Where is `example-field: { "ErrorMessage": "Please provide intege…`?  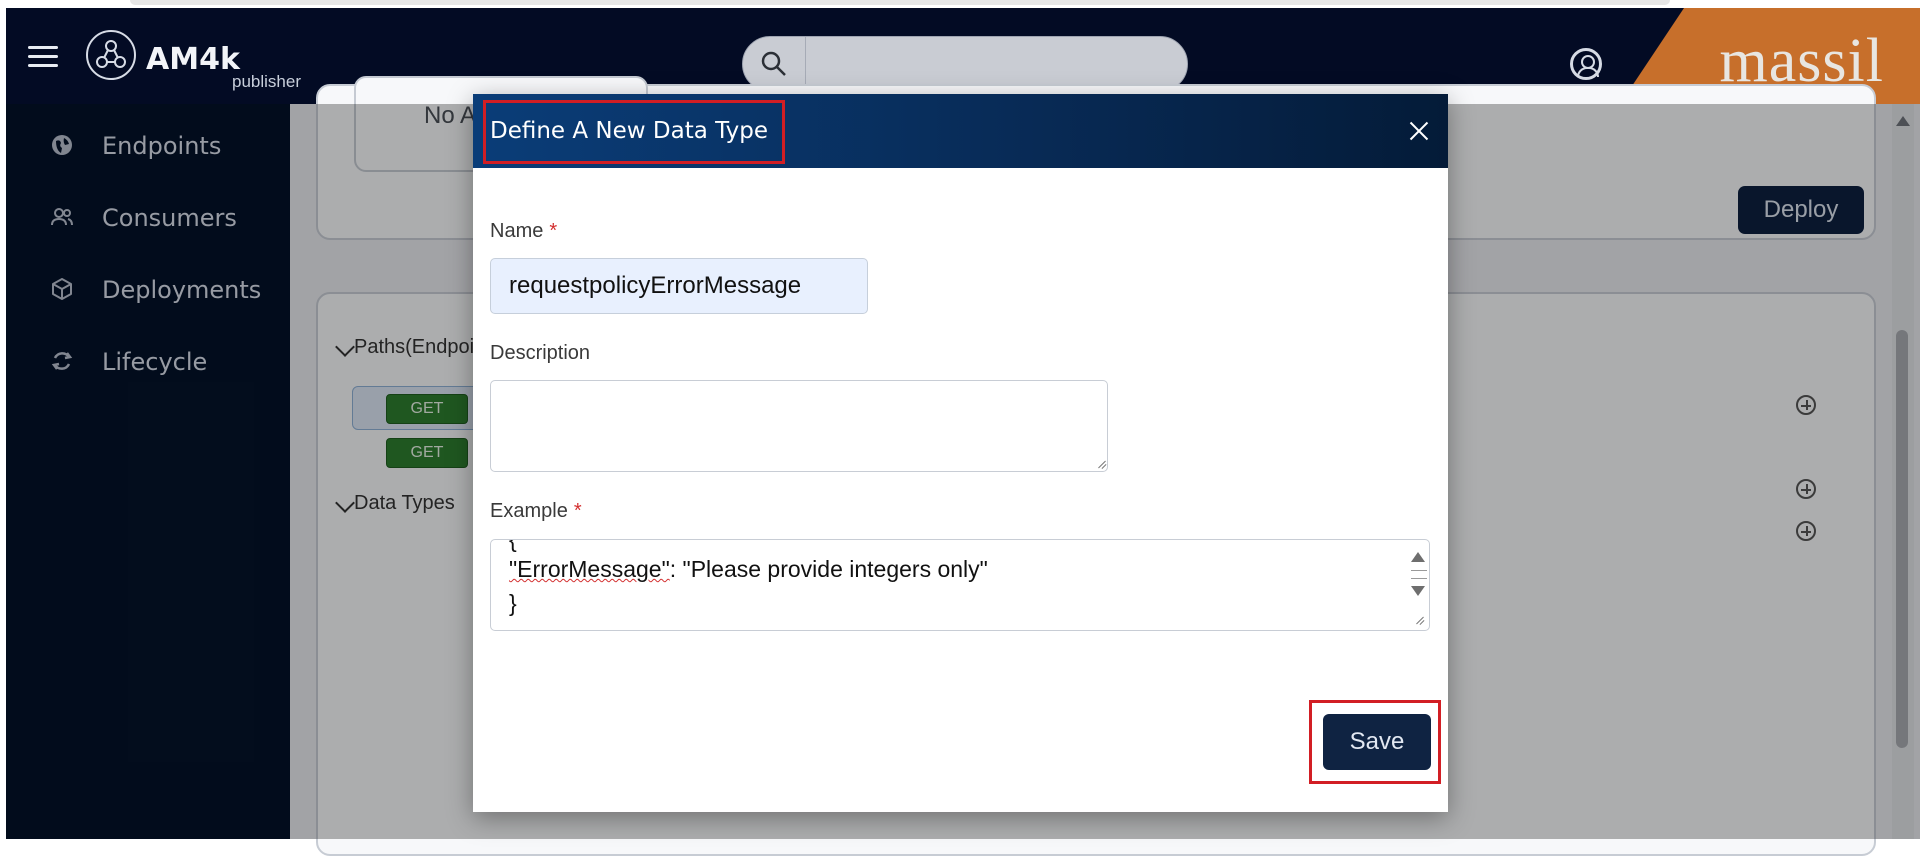 example-field: { "ErrorMessage": "Please provide intege… is located at coordinates (960, 585).